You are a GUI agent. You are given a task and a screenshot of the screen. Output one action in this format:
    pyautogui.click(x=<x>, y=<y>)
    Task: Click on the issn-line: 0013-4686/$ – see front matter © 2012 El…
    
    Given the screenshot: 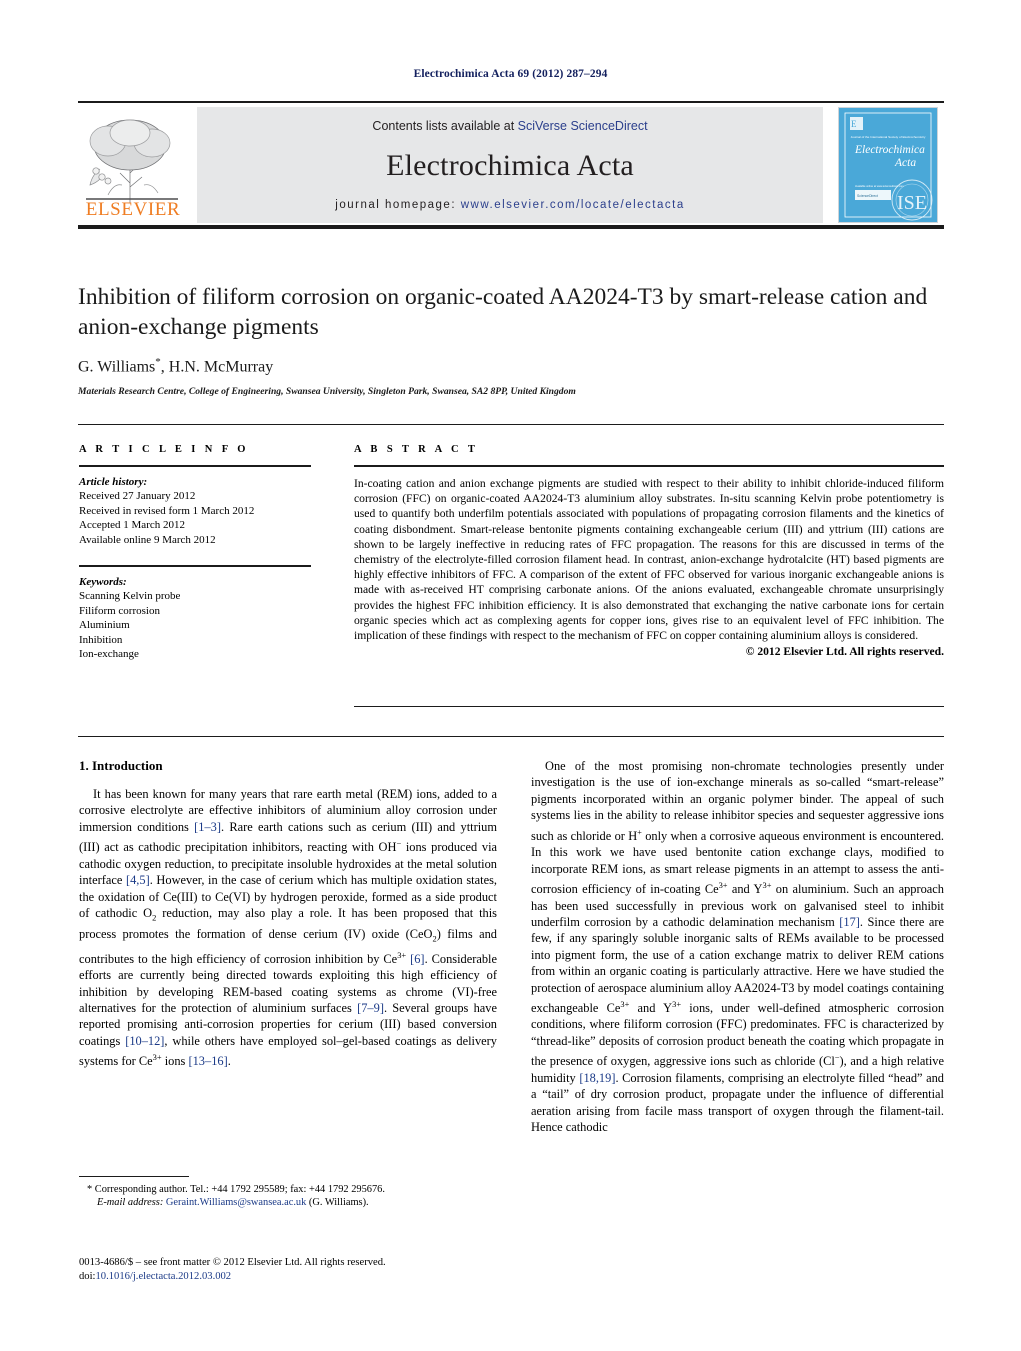 What is the action you would take?
    pyautogui.click(x=232, y=1262)
    